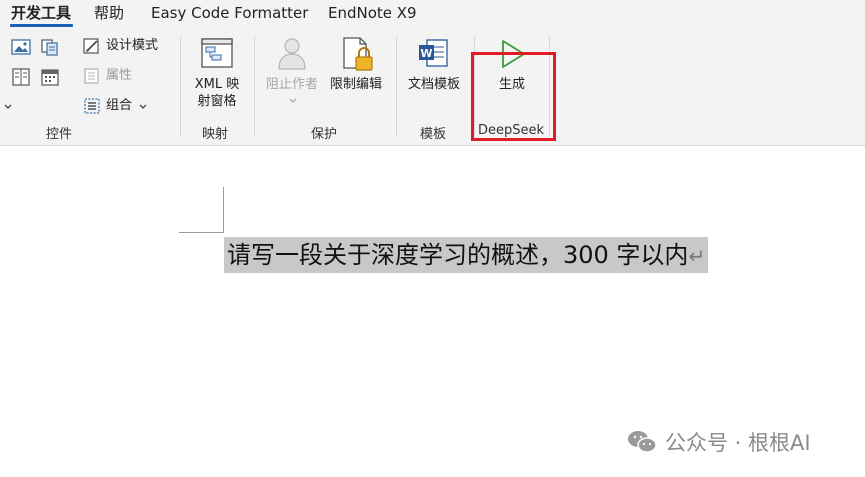  Describe the element at coordinates (324, 134) in the screenshot. I see `protect-group-label: 保护` at that location.